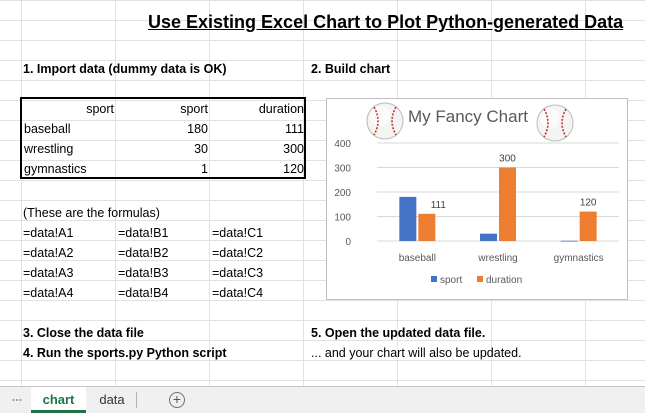  Describe the element at coordinates (83, 333) in the screenshot. I see `step3-label: 3. Close the data file` at that location.